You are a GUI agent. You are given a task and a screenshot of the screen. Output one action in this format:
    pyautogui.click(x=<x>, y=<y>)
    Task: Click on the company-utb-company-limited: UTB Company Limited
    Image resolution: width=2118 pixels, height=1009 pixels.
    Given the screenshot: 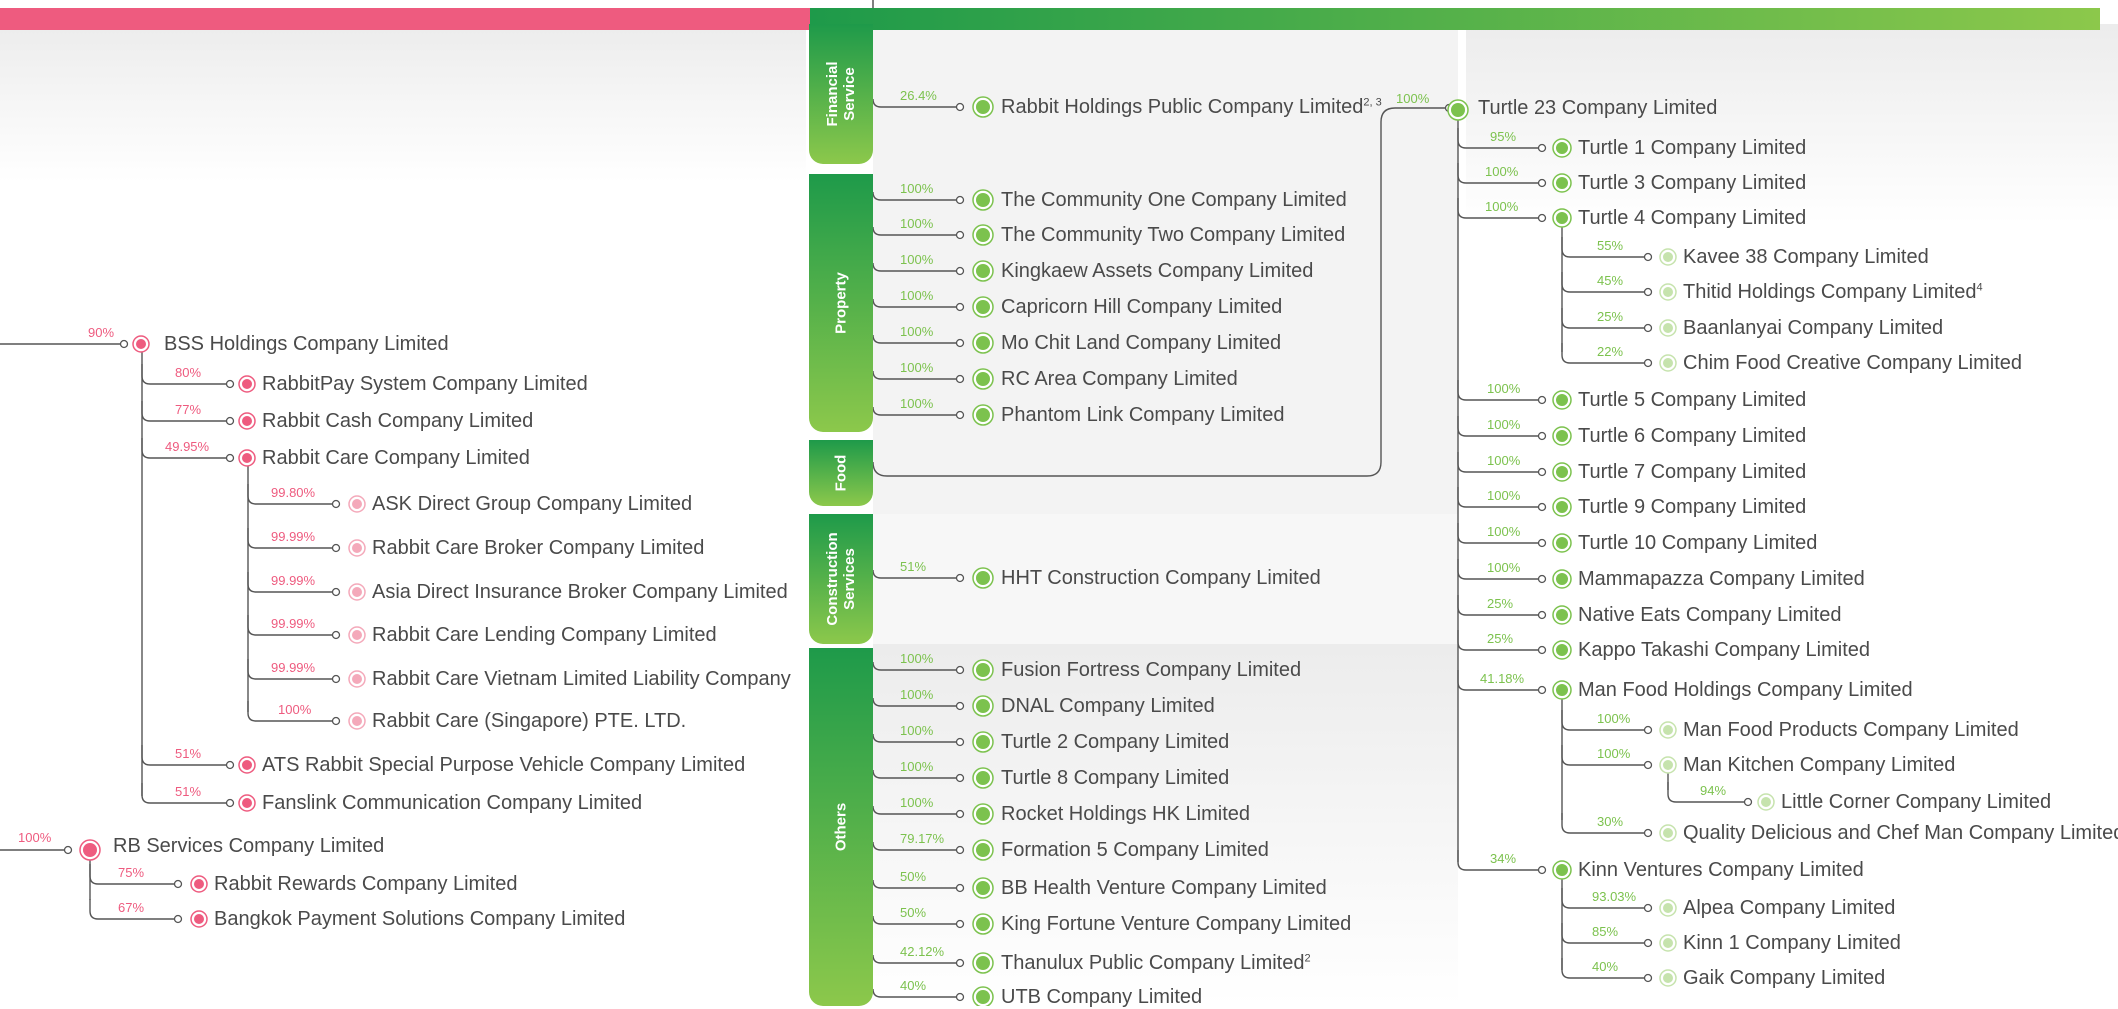 What is the action you would take?
    pyautogui.click(x=1101, y=997)
    